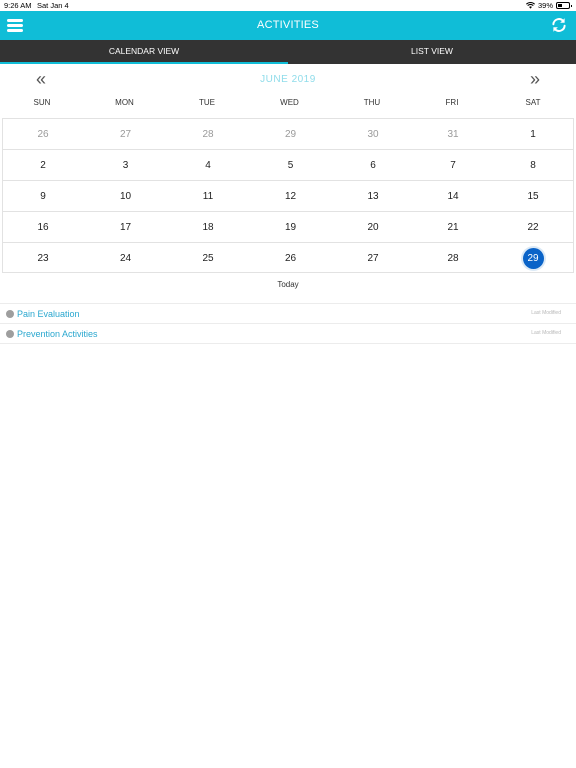 The height and width of the screenshot is (768, 576). I want to click on calendar-day: 25, so click(208, 258).